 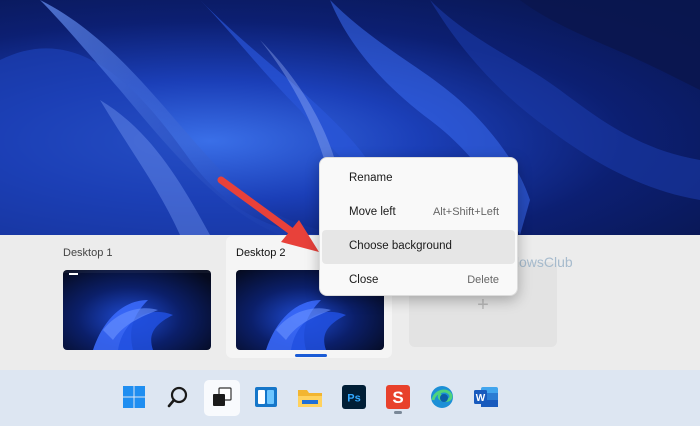 I want to click on file-explorer-icon, so click(x=310, y=397).